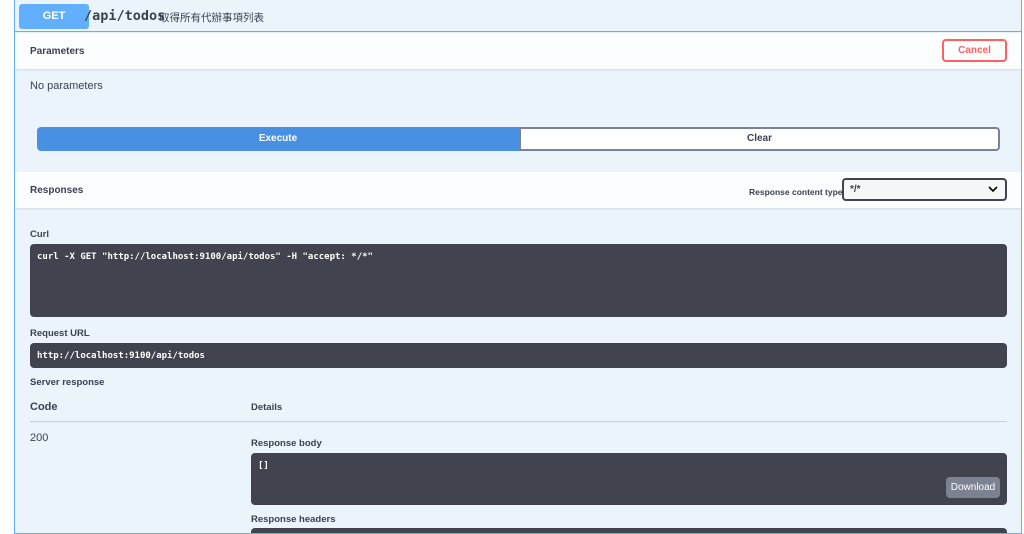 The width and height of the screenshot is (1024, 534). Describe the element at coordinates (263, 466) in the screenshot. I see `response-body-content: []` at that location.